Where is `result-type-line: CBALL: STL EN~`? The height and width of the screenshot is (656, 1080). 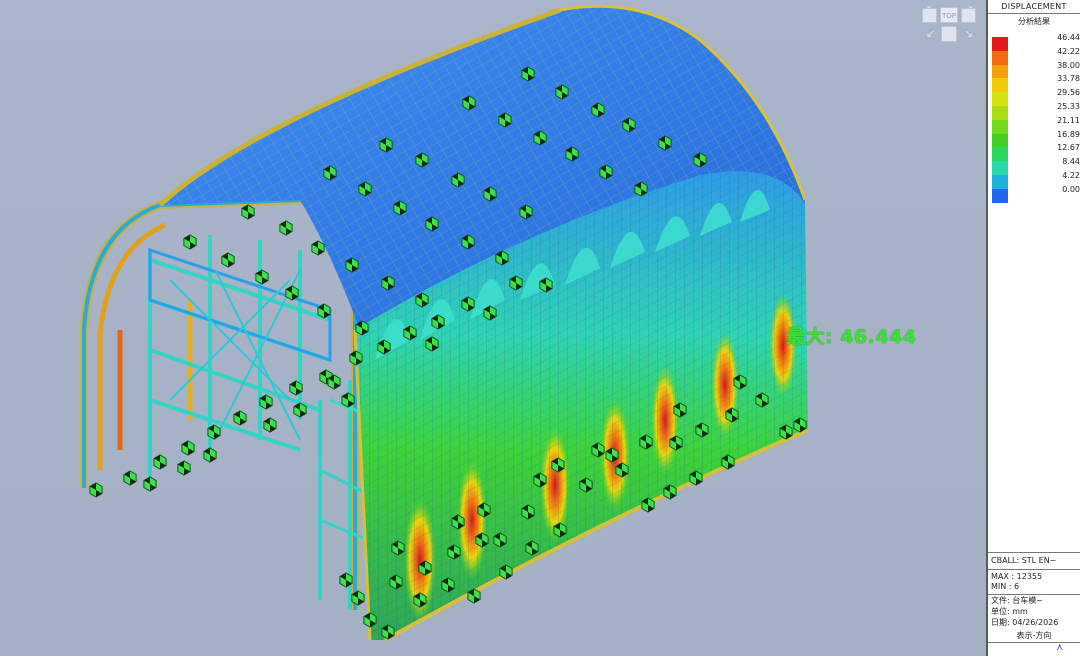
result-type-line: CBALL: STL EN~ is located at coordinates (1024, 560).